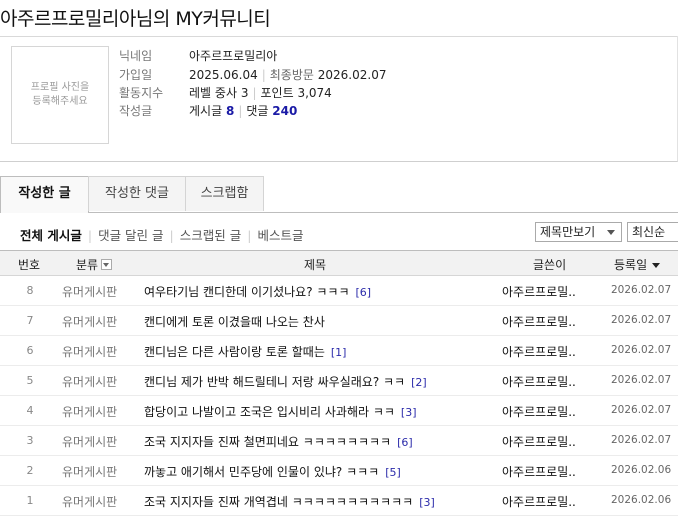  Describe the element at coordinates (30, 470) in the screenshot. I see `row-number: 2` at that location.